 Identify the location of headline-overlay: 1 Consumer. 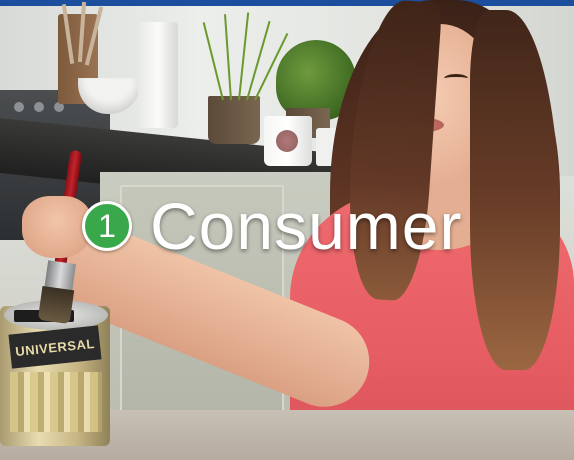
(272, 226).